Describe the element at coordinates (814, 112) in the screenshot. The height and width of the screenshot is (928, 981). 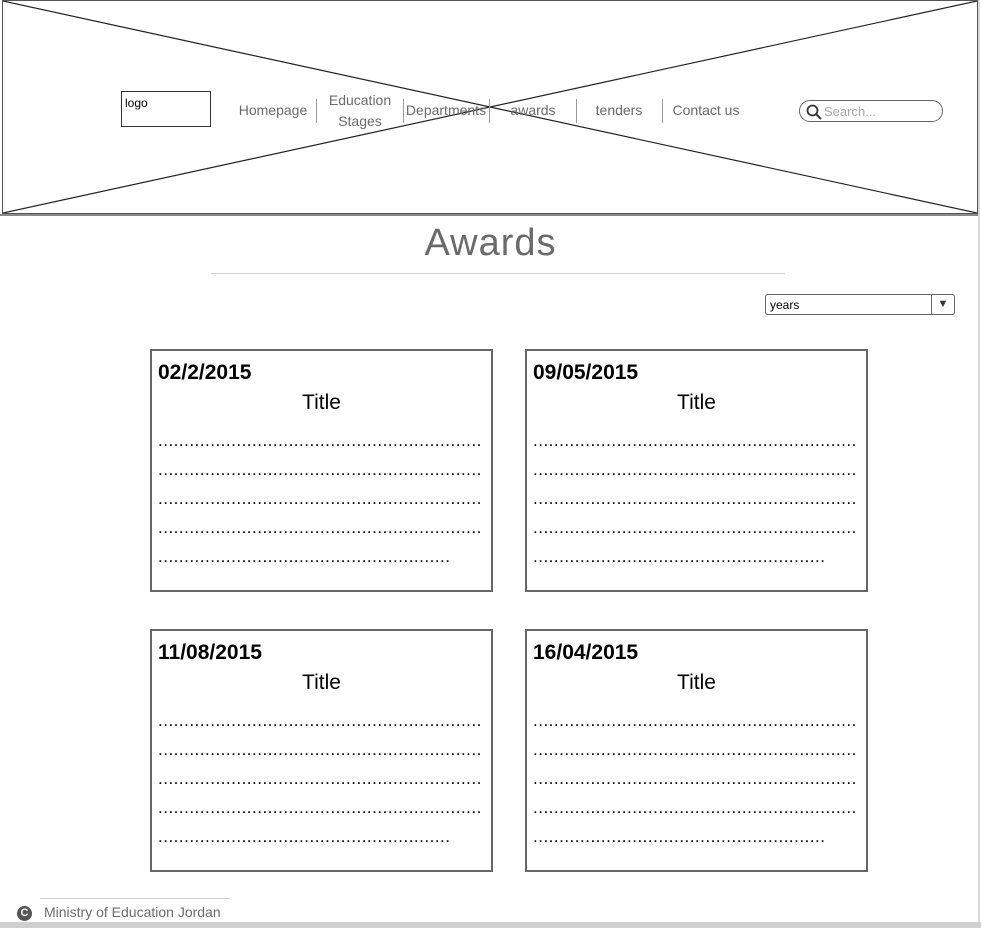
I see `search-icon` at that location.